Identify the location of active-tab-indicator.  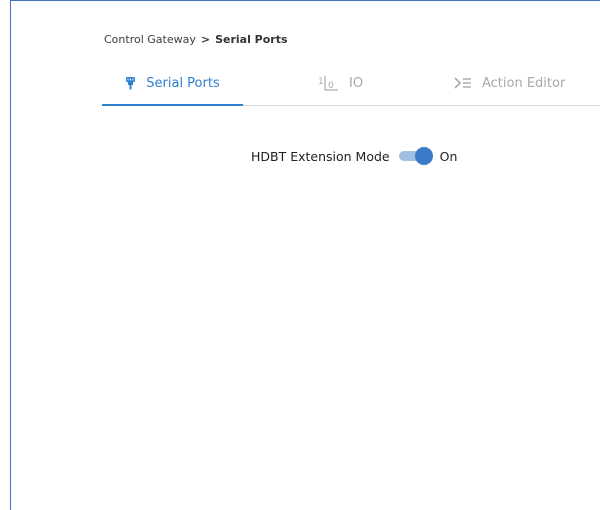
(172, 105).